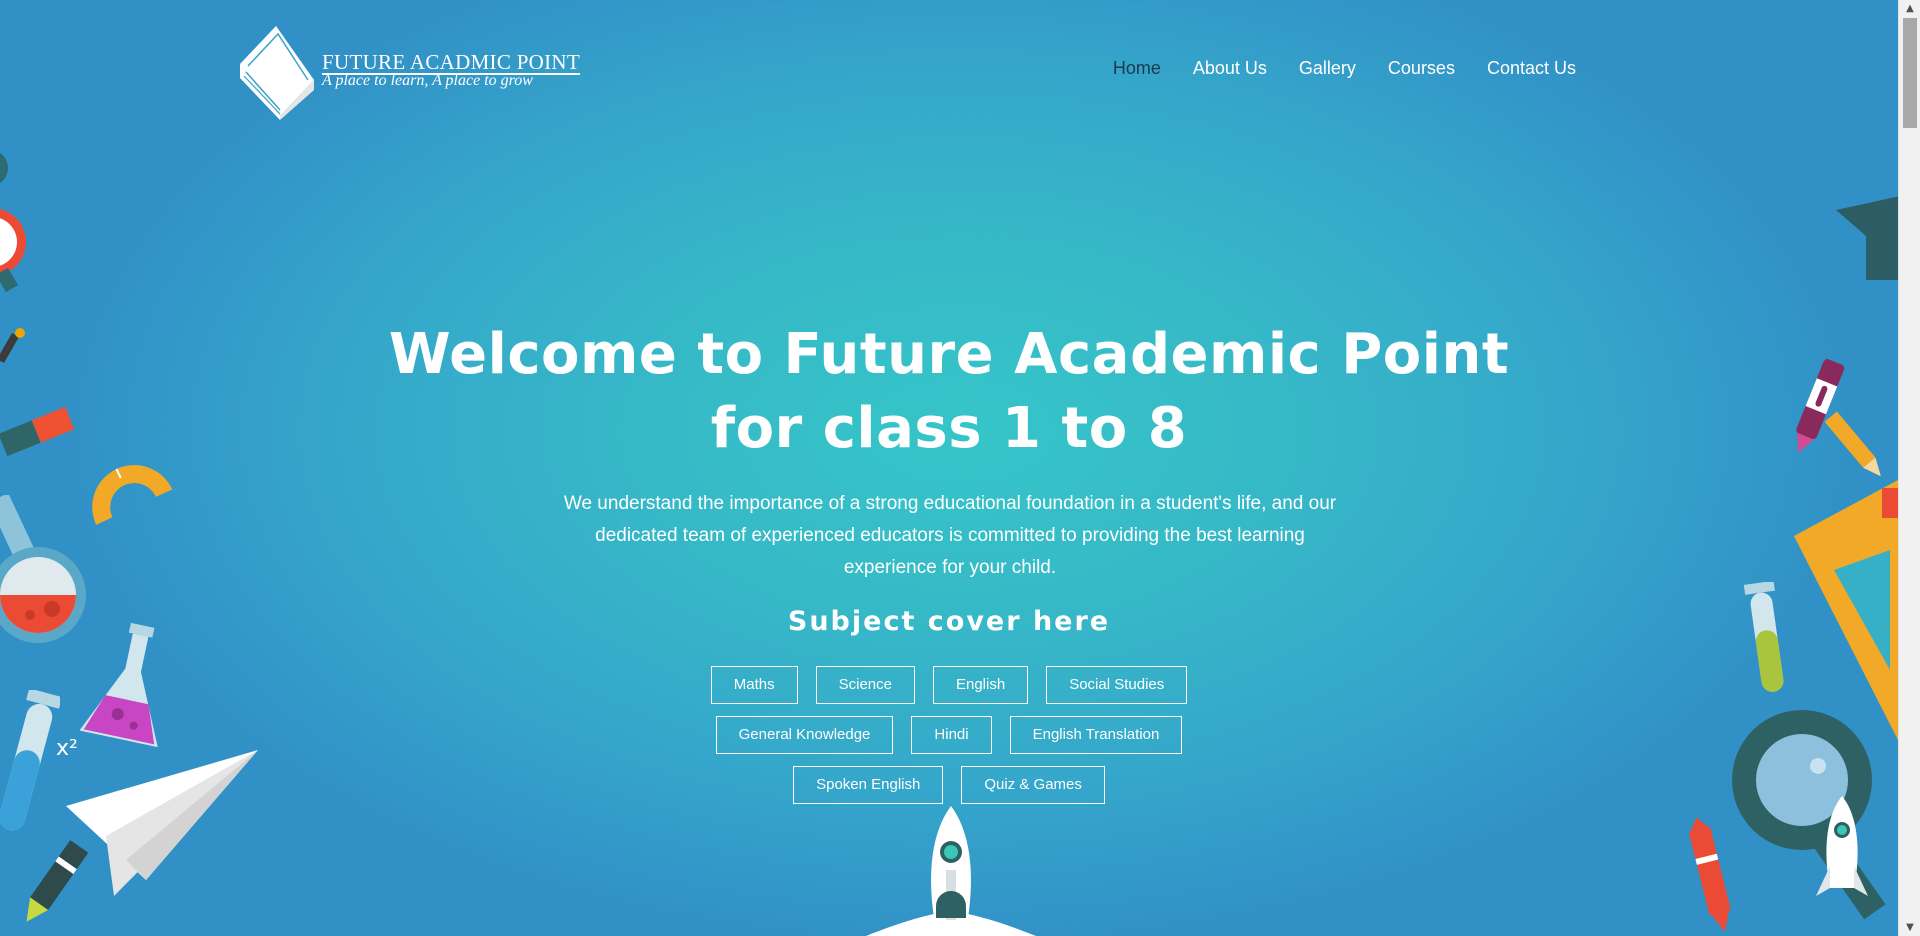  What do you see at coordinates (1033, 785) in the screenshot?
I see `subject-tag-quiz-games: Quiz & Games` at bounding box center [1033, 785].